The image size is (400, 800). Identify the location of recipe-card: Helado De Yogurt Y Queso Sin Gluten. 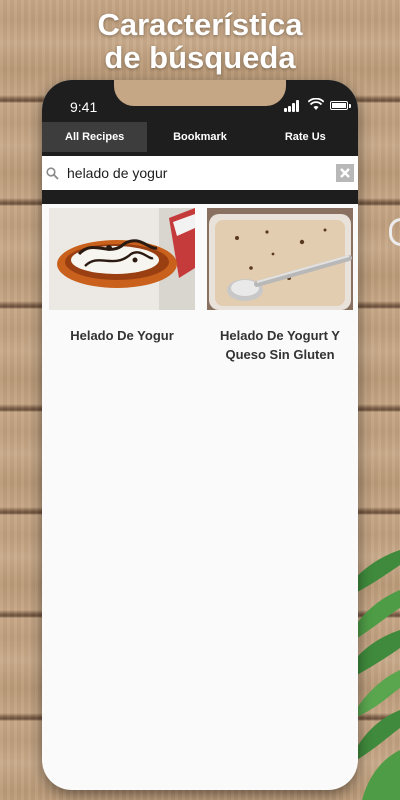
(280, 286).